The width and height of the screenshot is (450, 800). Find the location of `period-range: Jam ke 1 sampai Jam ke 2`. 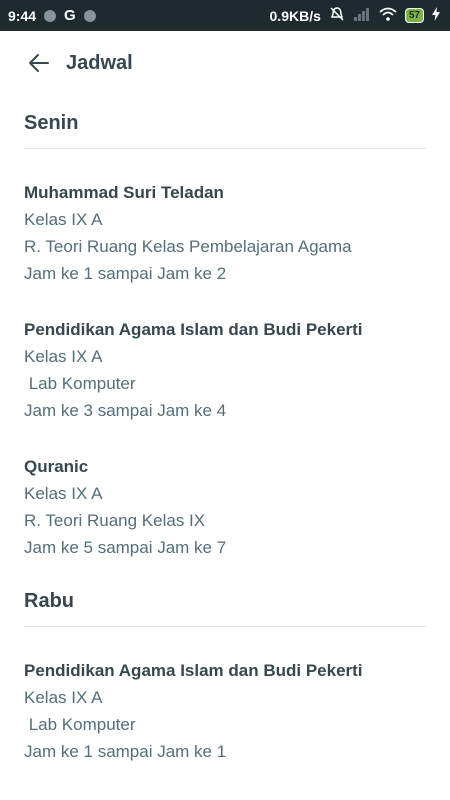

period-range: Jam ke 1 sampai Jam ke 2 is located at coordinates (125, 273).